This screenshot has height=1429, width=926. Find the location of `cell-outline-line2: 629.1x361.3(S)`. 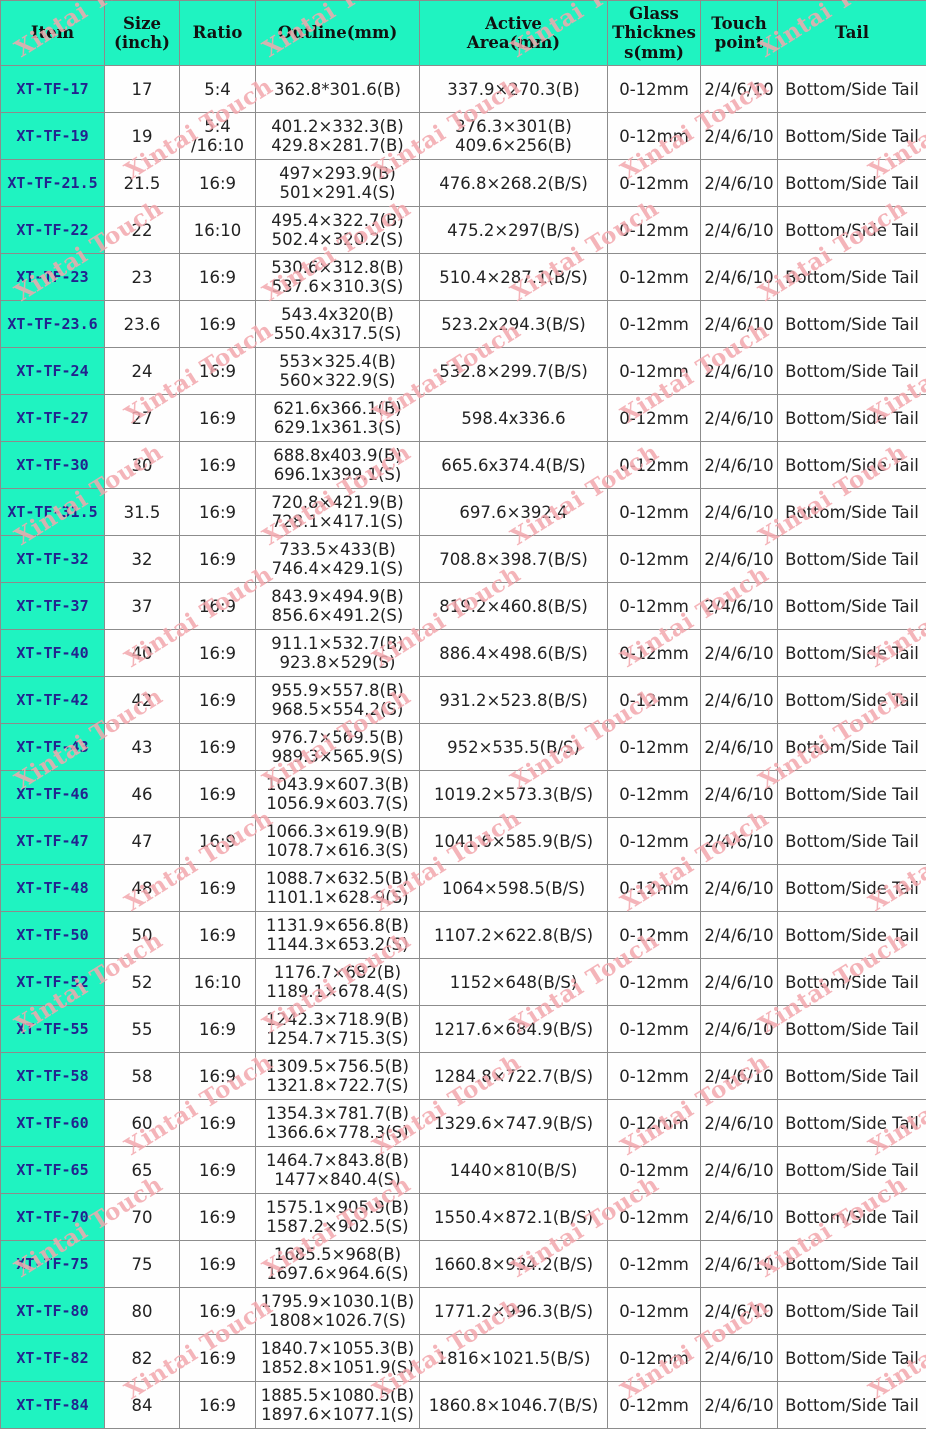

cell-outline-line2: 629.1x361.3(S) is located at coordinates (337, 427).